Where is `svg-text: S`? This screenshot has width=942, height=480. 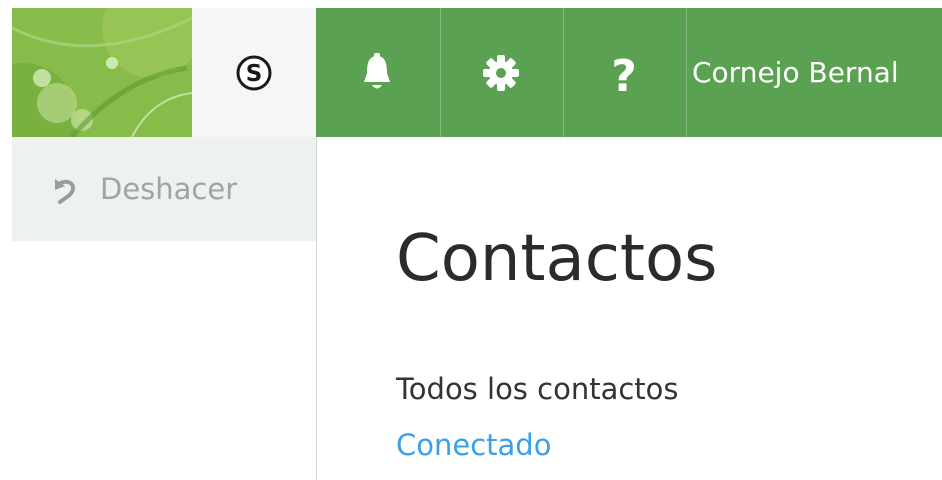 svg-text: S is located at coordinates (254, 74).